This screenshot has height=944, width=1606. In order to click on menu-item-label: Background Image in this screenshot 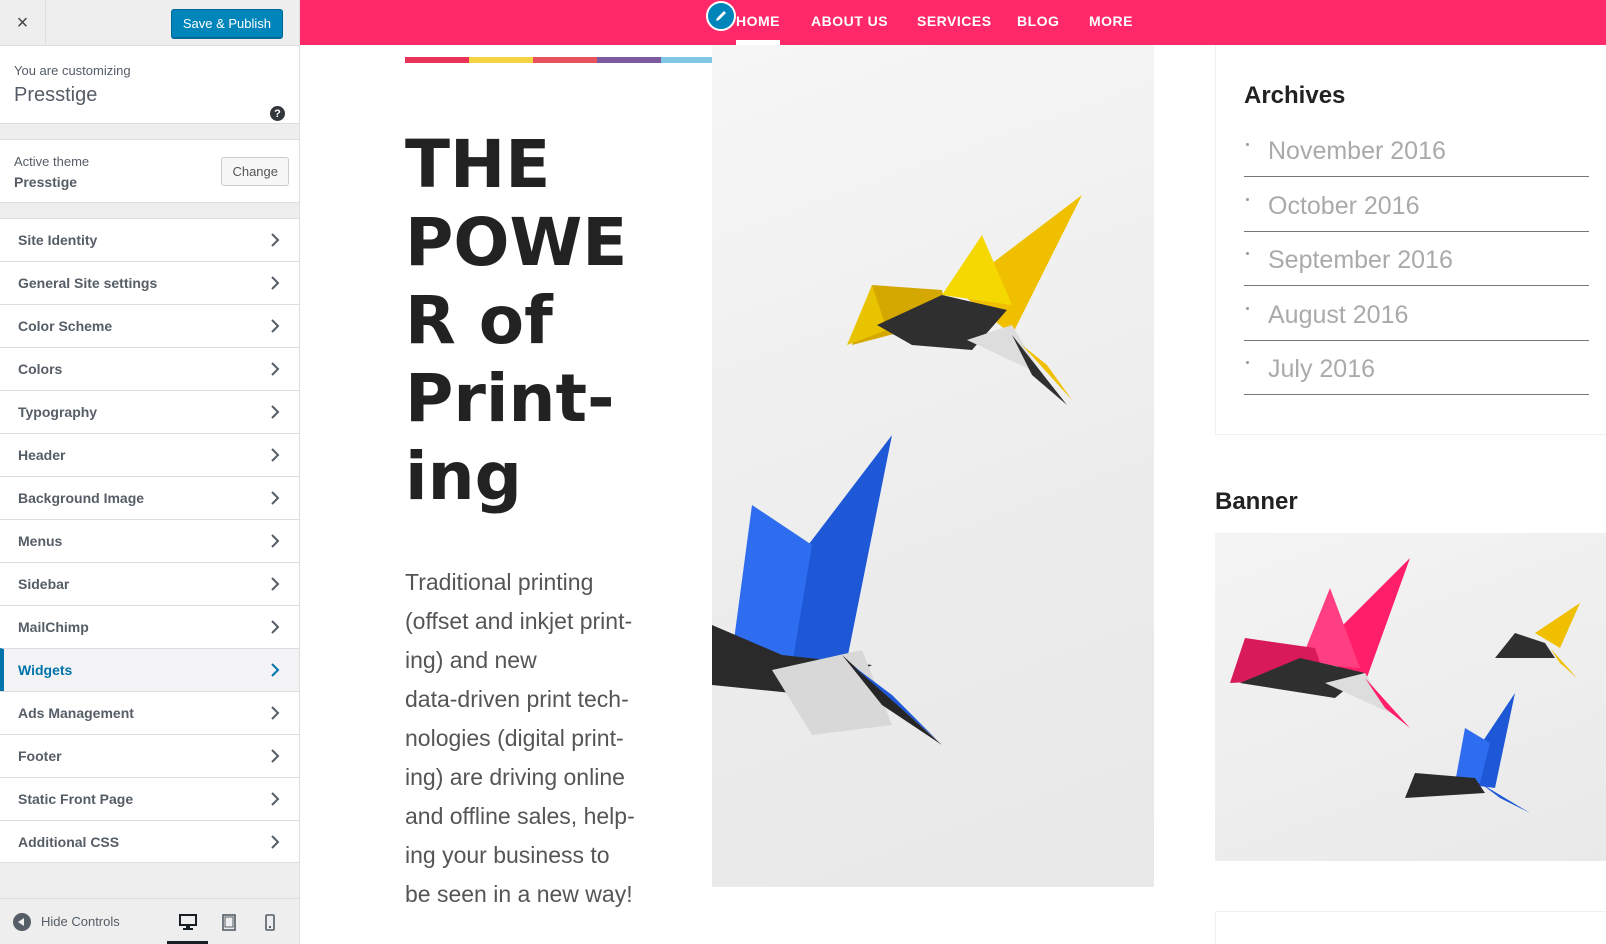, I will do `click(81, 498)`.